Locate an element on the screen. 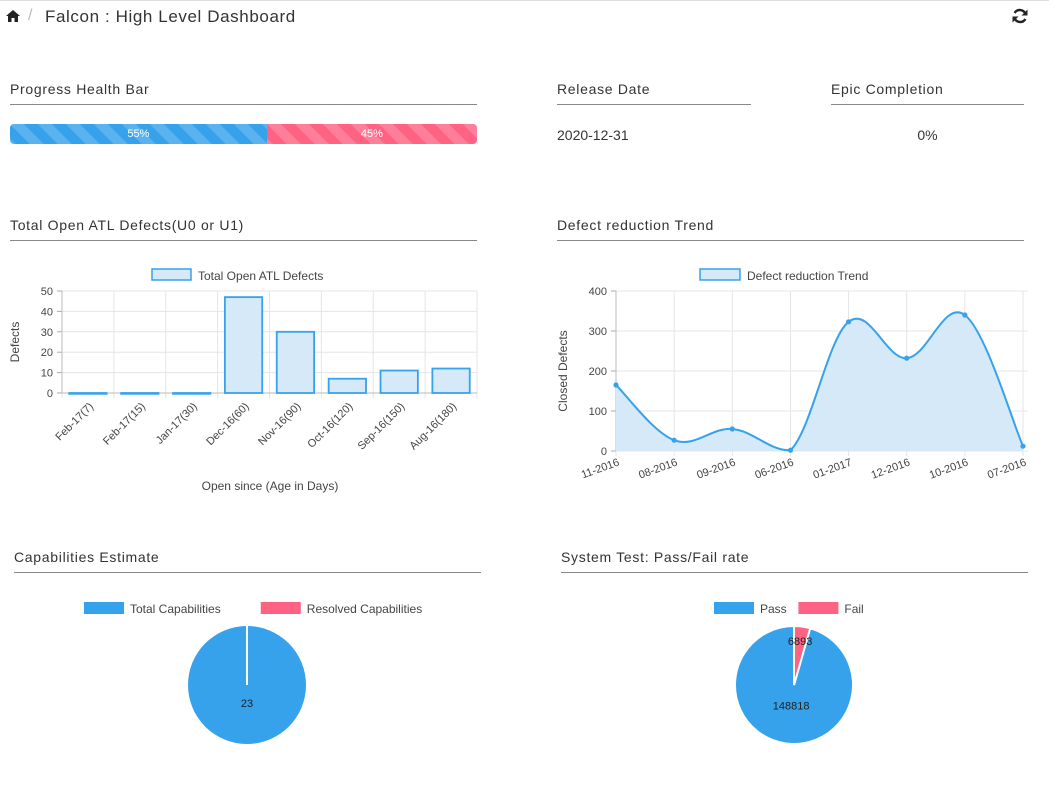 This screenshot has width=1057, height=797. trend-y-axis-title: Closed Defects is located at coordinates (563, 370).